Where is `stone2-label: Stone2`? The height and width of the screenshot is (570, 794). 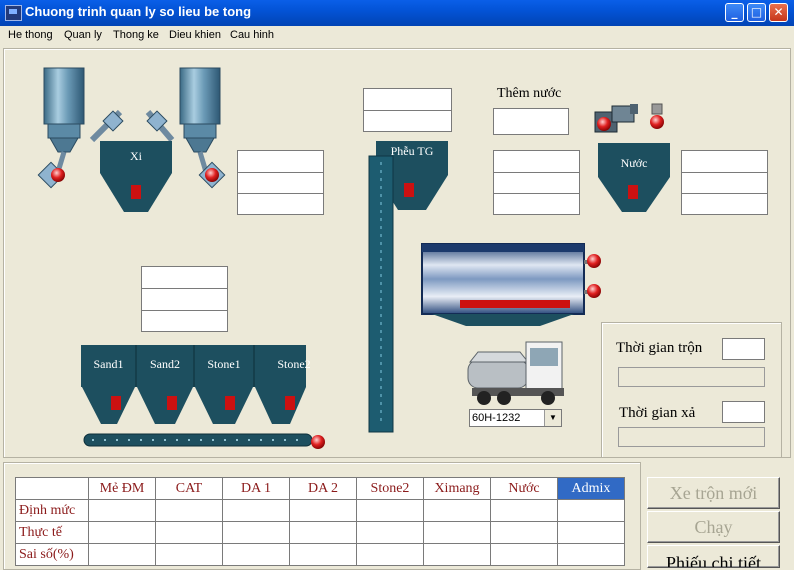 stone2-label: Stone2 is located at coordinates (294, 364).